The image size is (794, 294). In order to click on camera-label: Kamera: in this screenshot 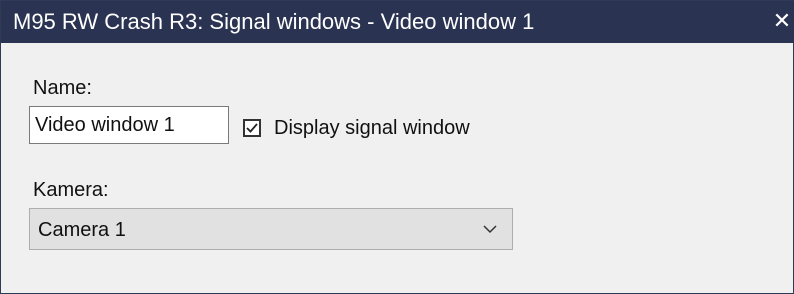, I will do `click(71, 190)`.